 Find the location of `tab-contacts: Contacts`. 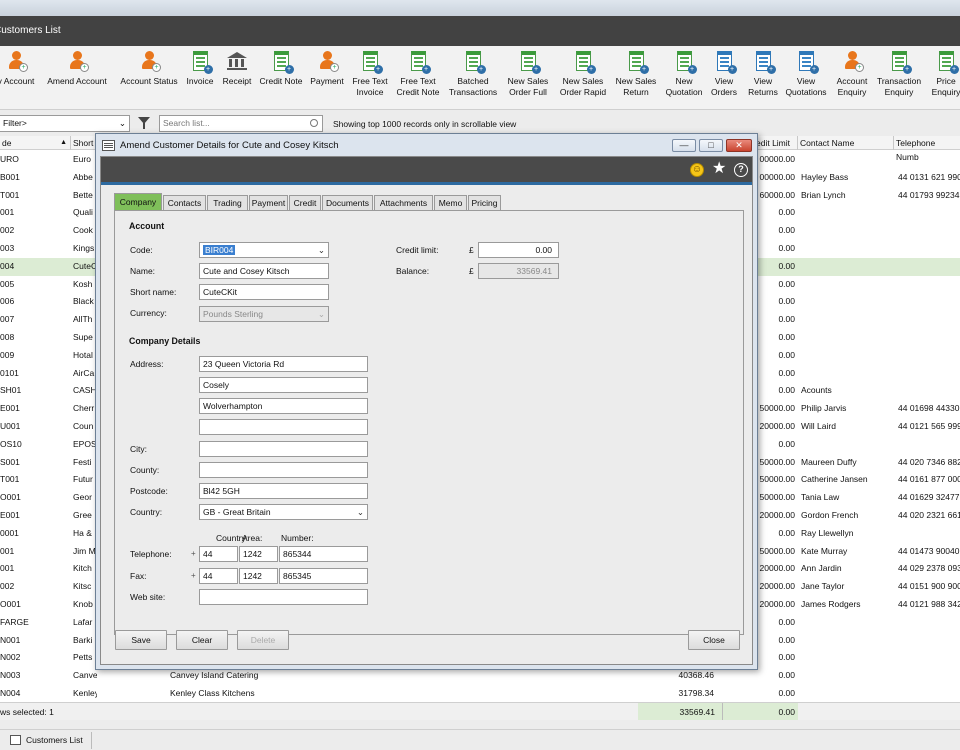

tab-contacts: Contacts is located at coordinates (184, 202).